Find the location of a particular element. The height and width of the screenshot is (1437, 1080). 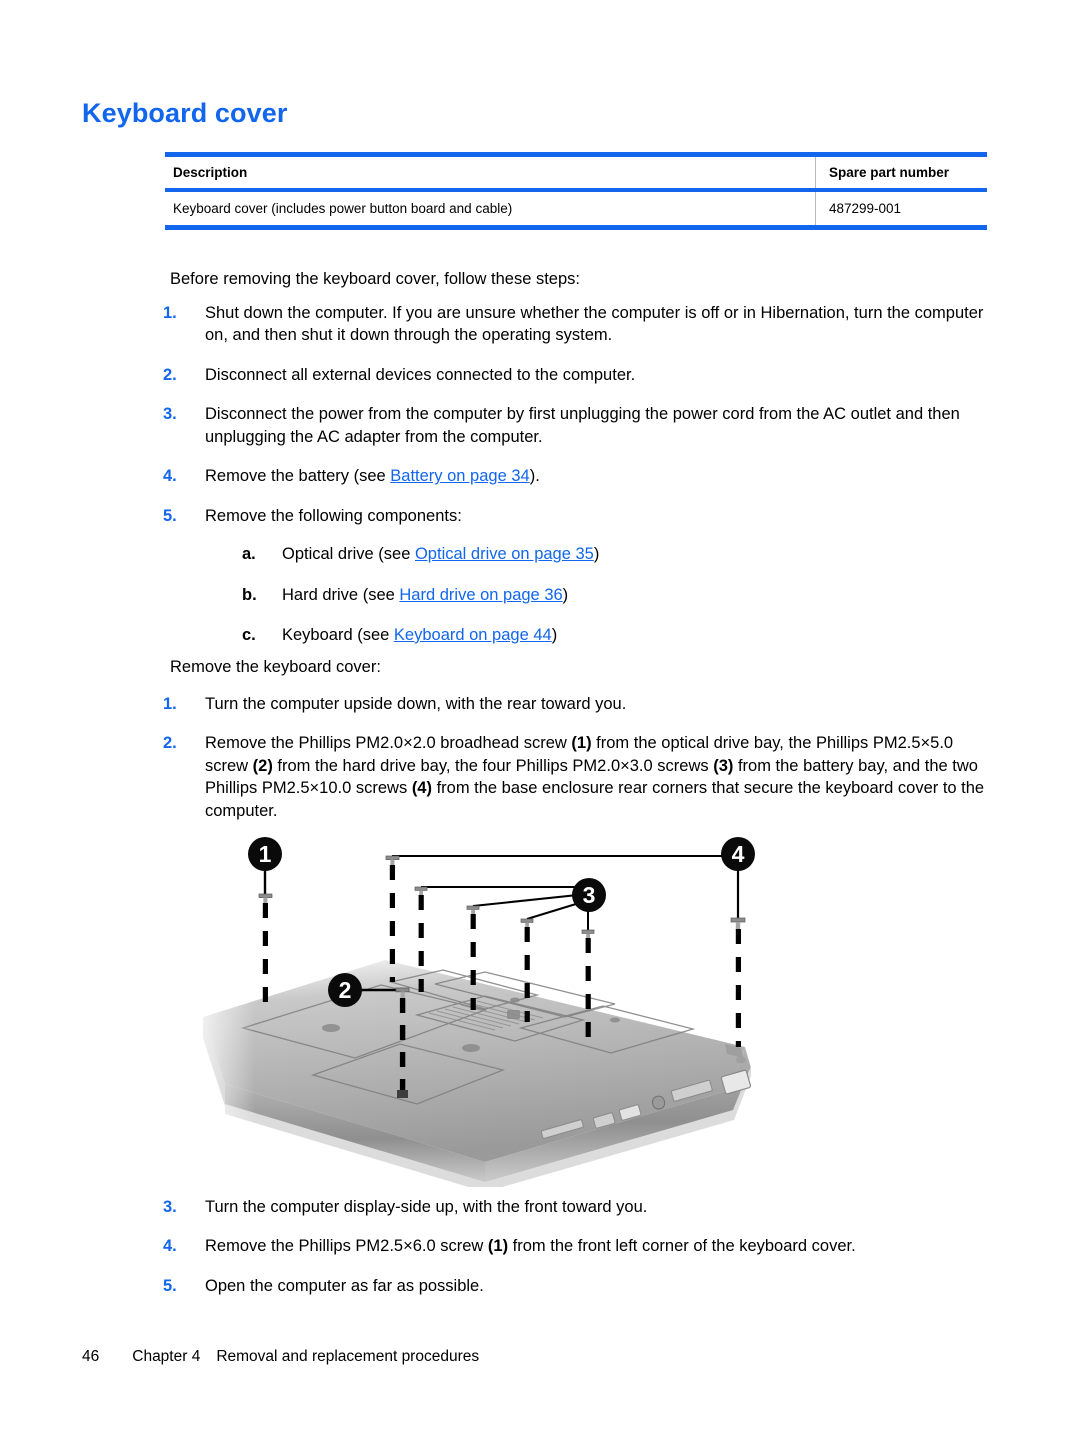

svg-text: 3 is located at coordinates (589, 895).